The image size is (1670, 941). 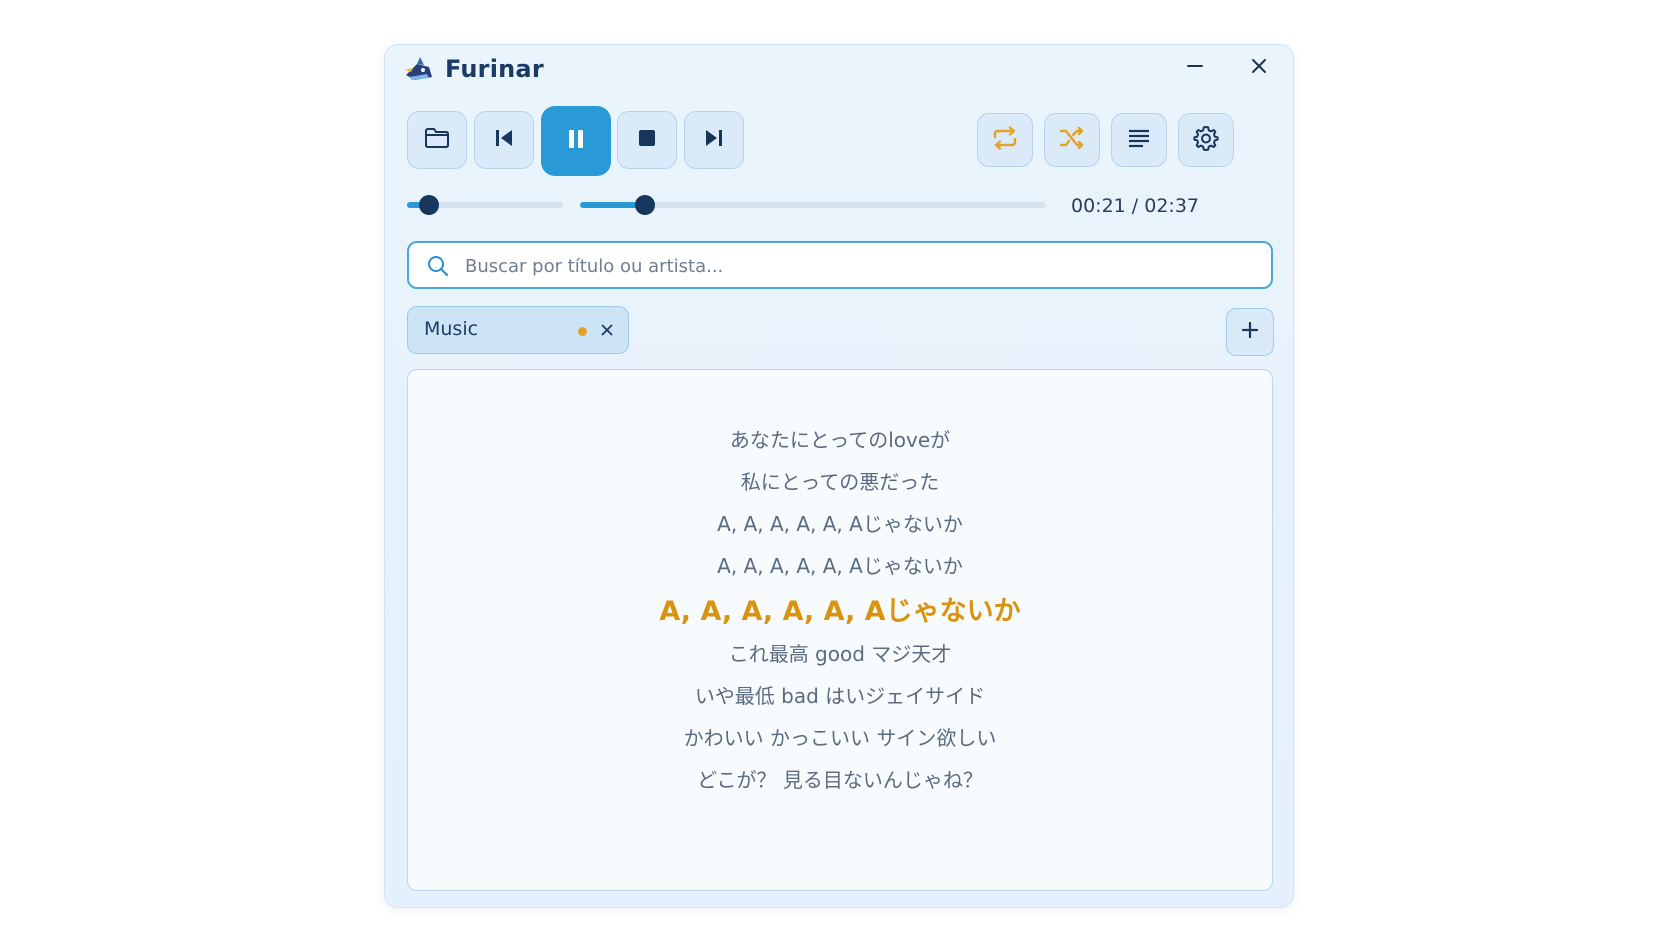 I want to click on repeat-button, so click(x=1005, y=140).